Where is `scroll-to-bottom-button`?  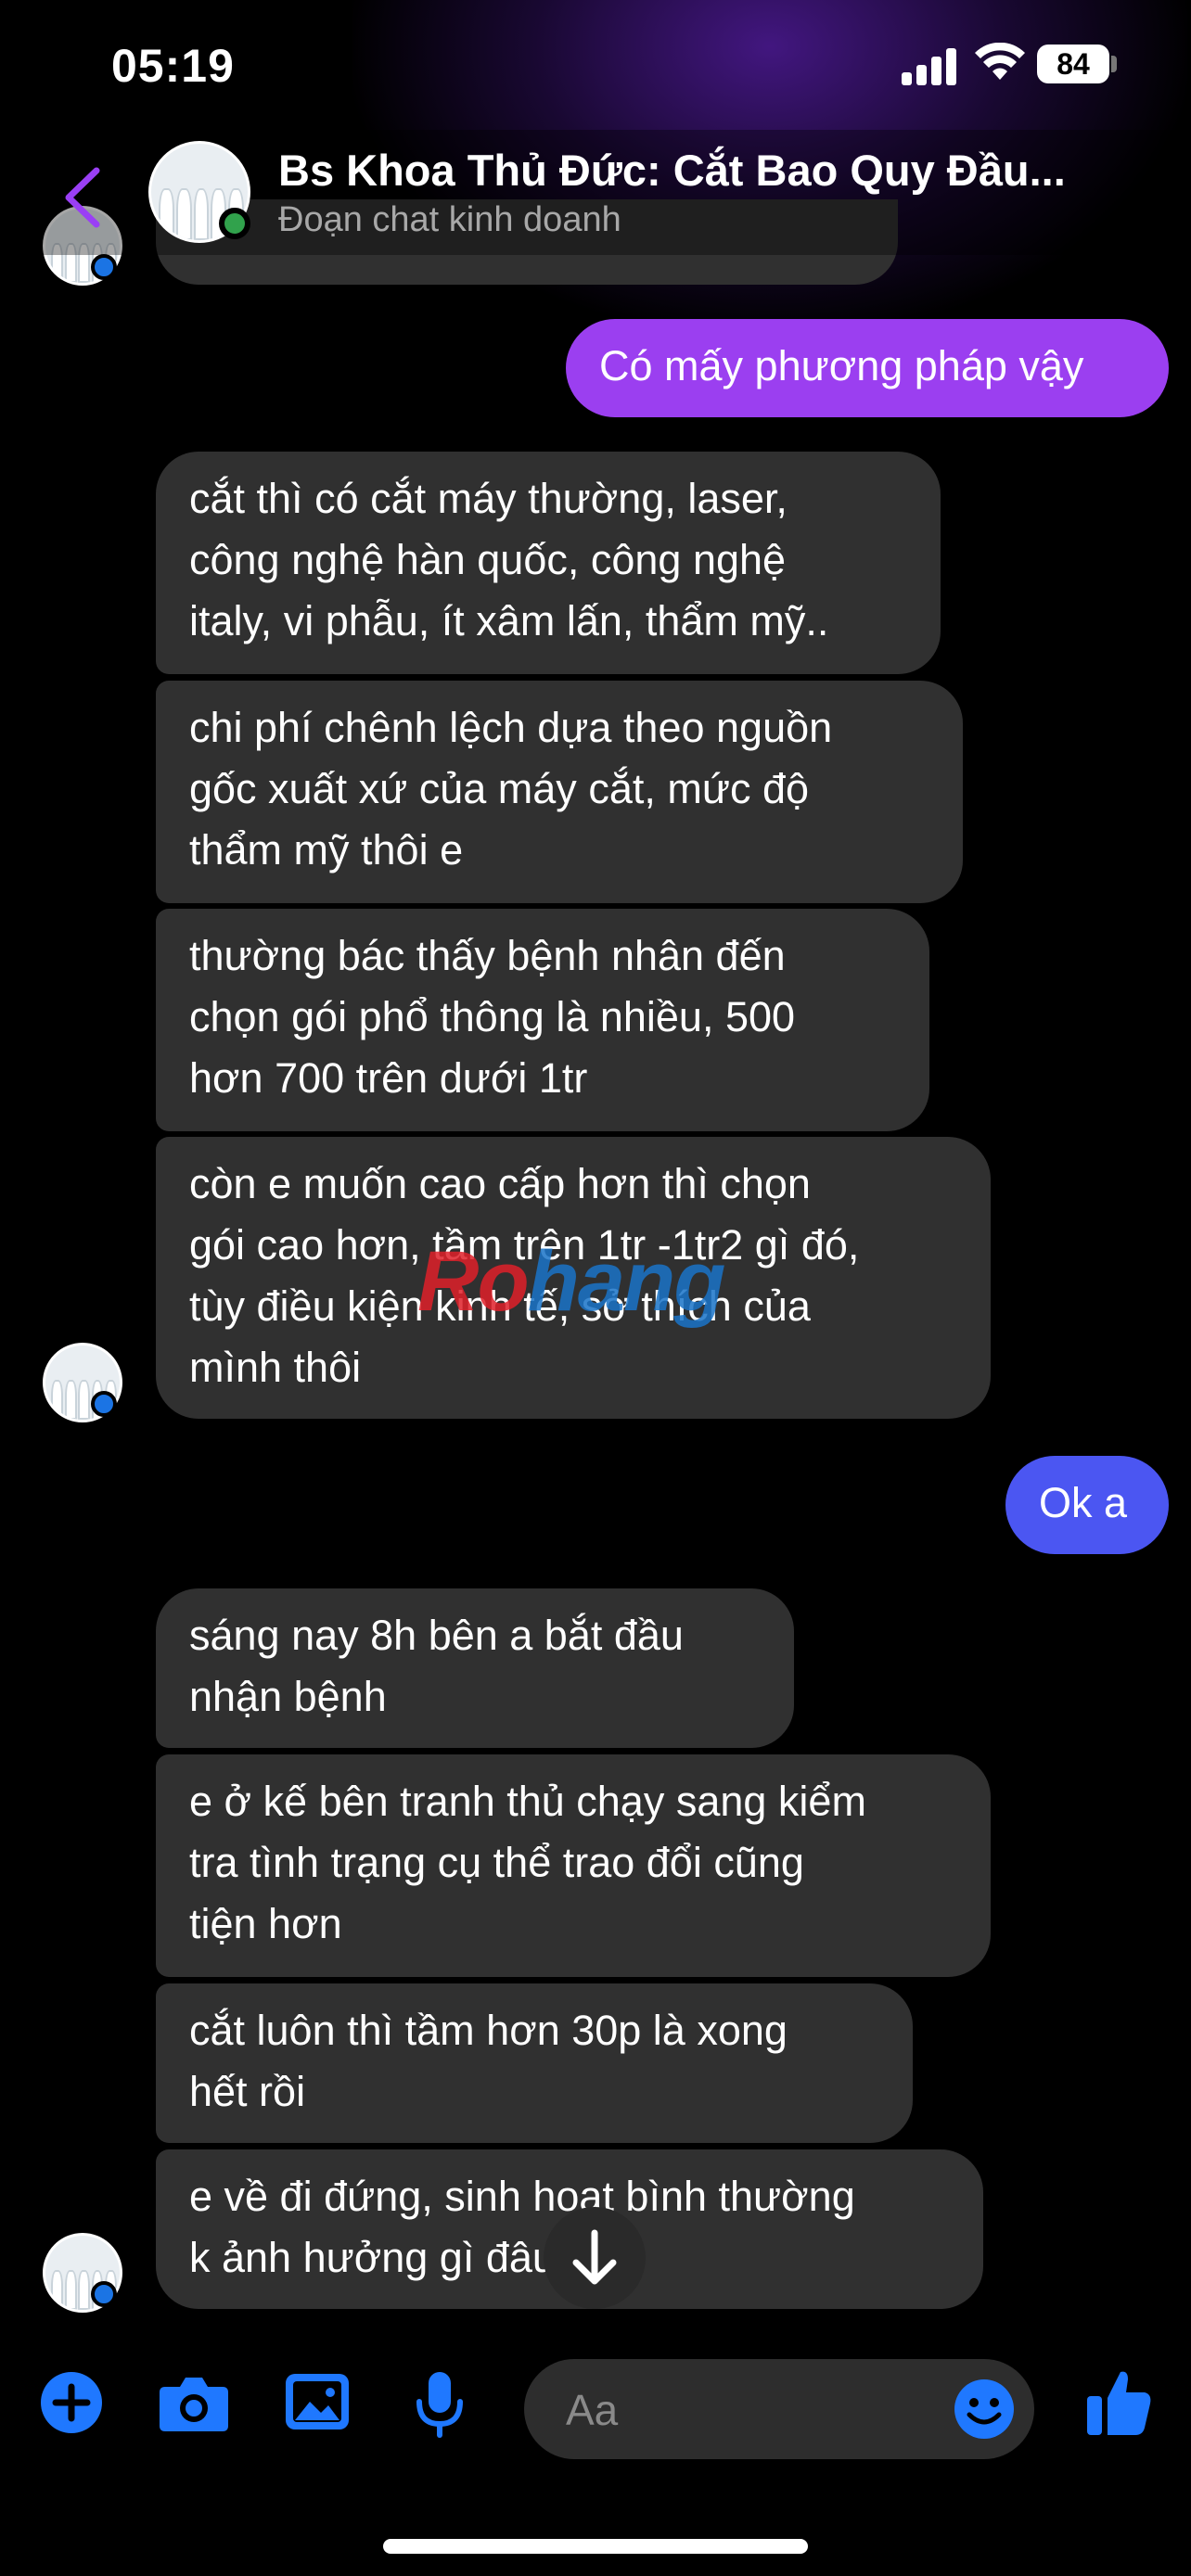
scroll-to-bottom-button is located at coordinates (595, 2258).